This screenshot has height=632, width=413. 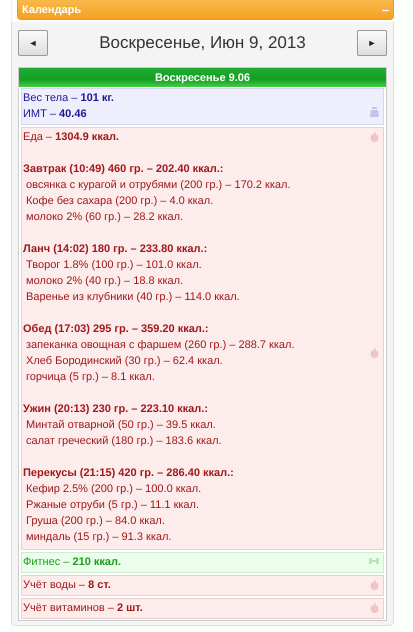 I want to click on food-item: Кофе без сахара (200 гр.) – 4.0 ккал., so click(x=119, y=201).